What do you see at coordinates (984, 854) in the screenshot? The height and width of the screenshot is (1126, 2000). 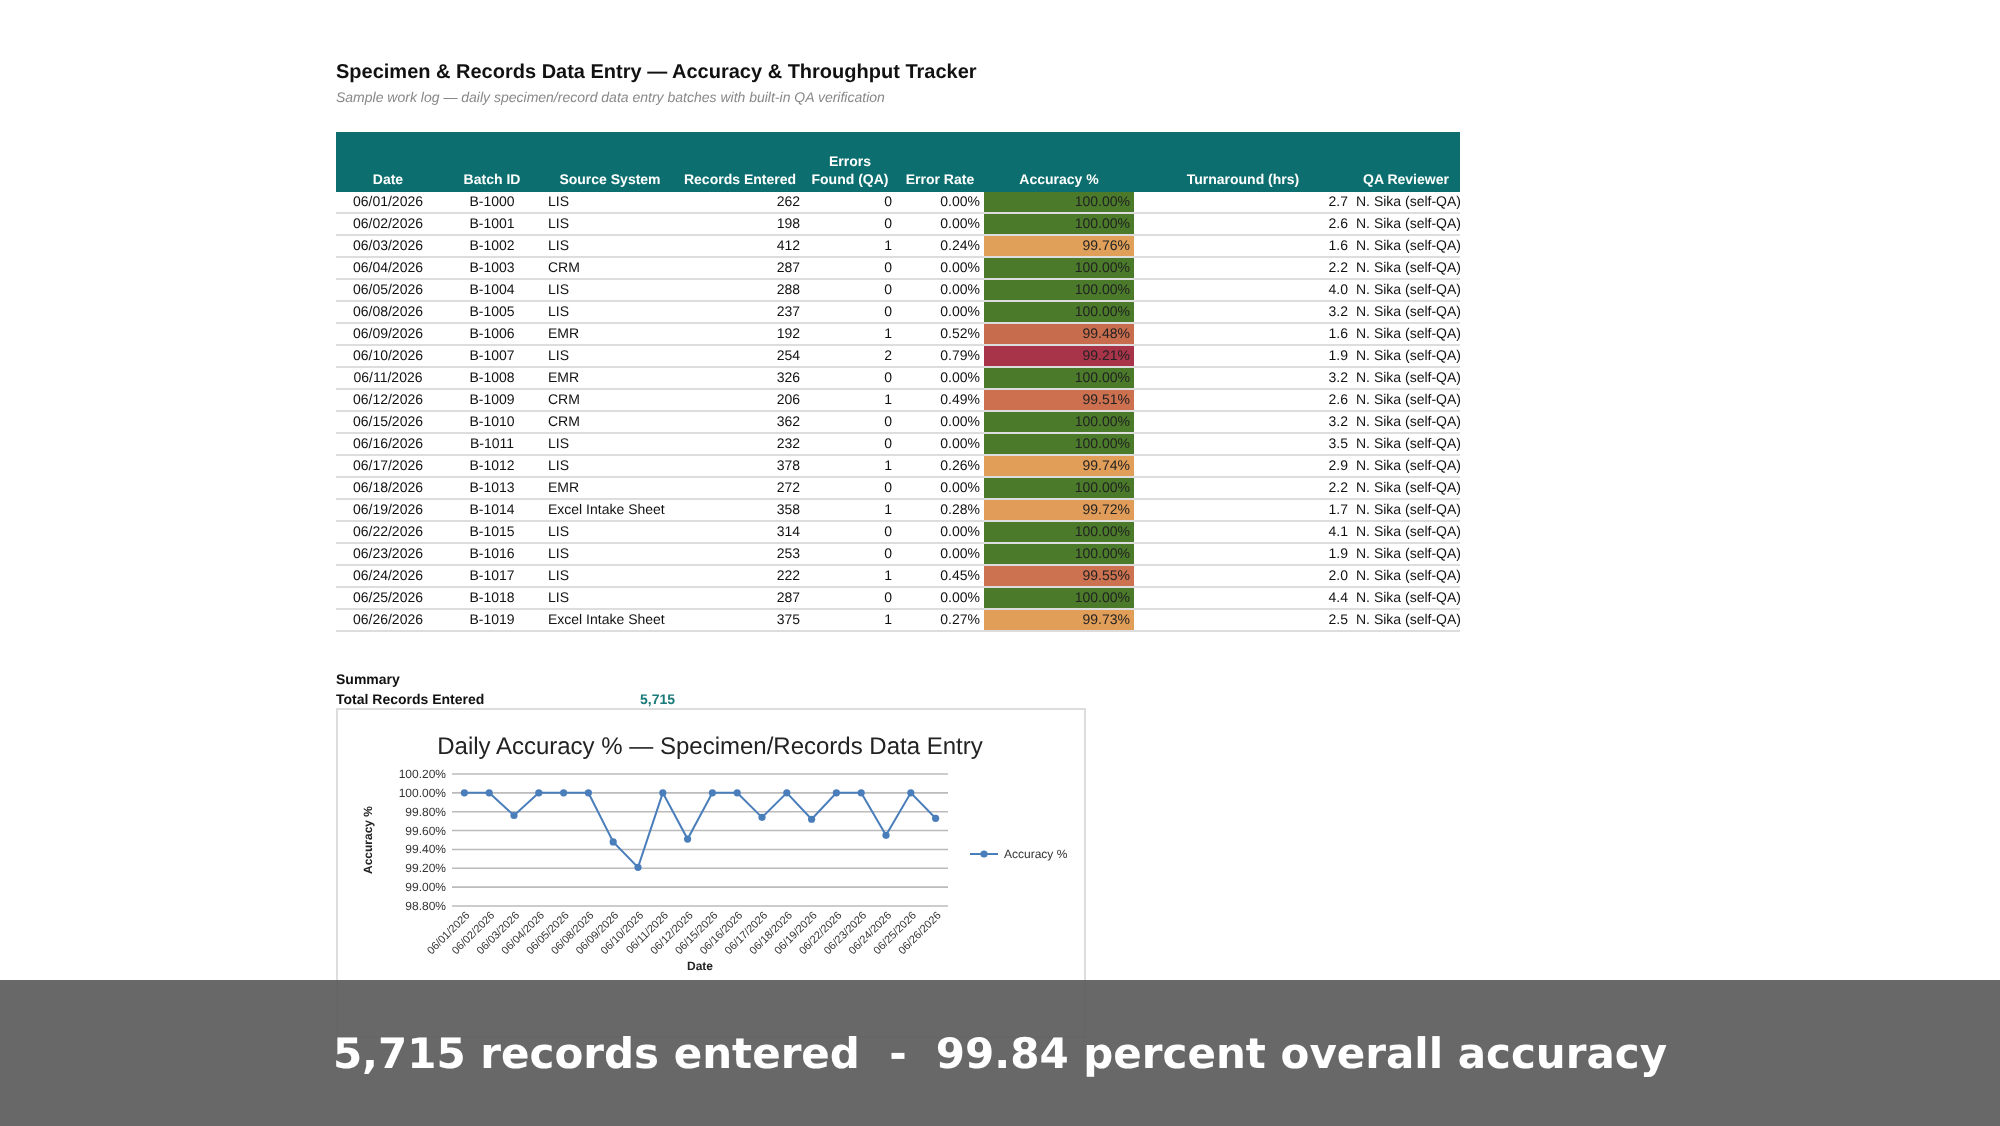 I see `legend-marker-icon` at bounding box center [984, 854].